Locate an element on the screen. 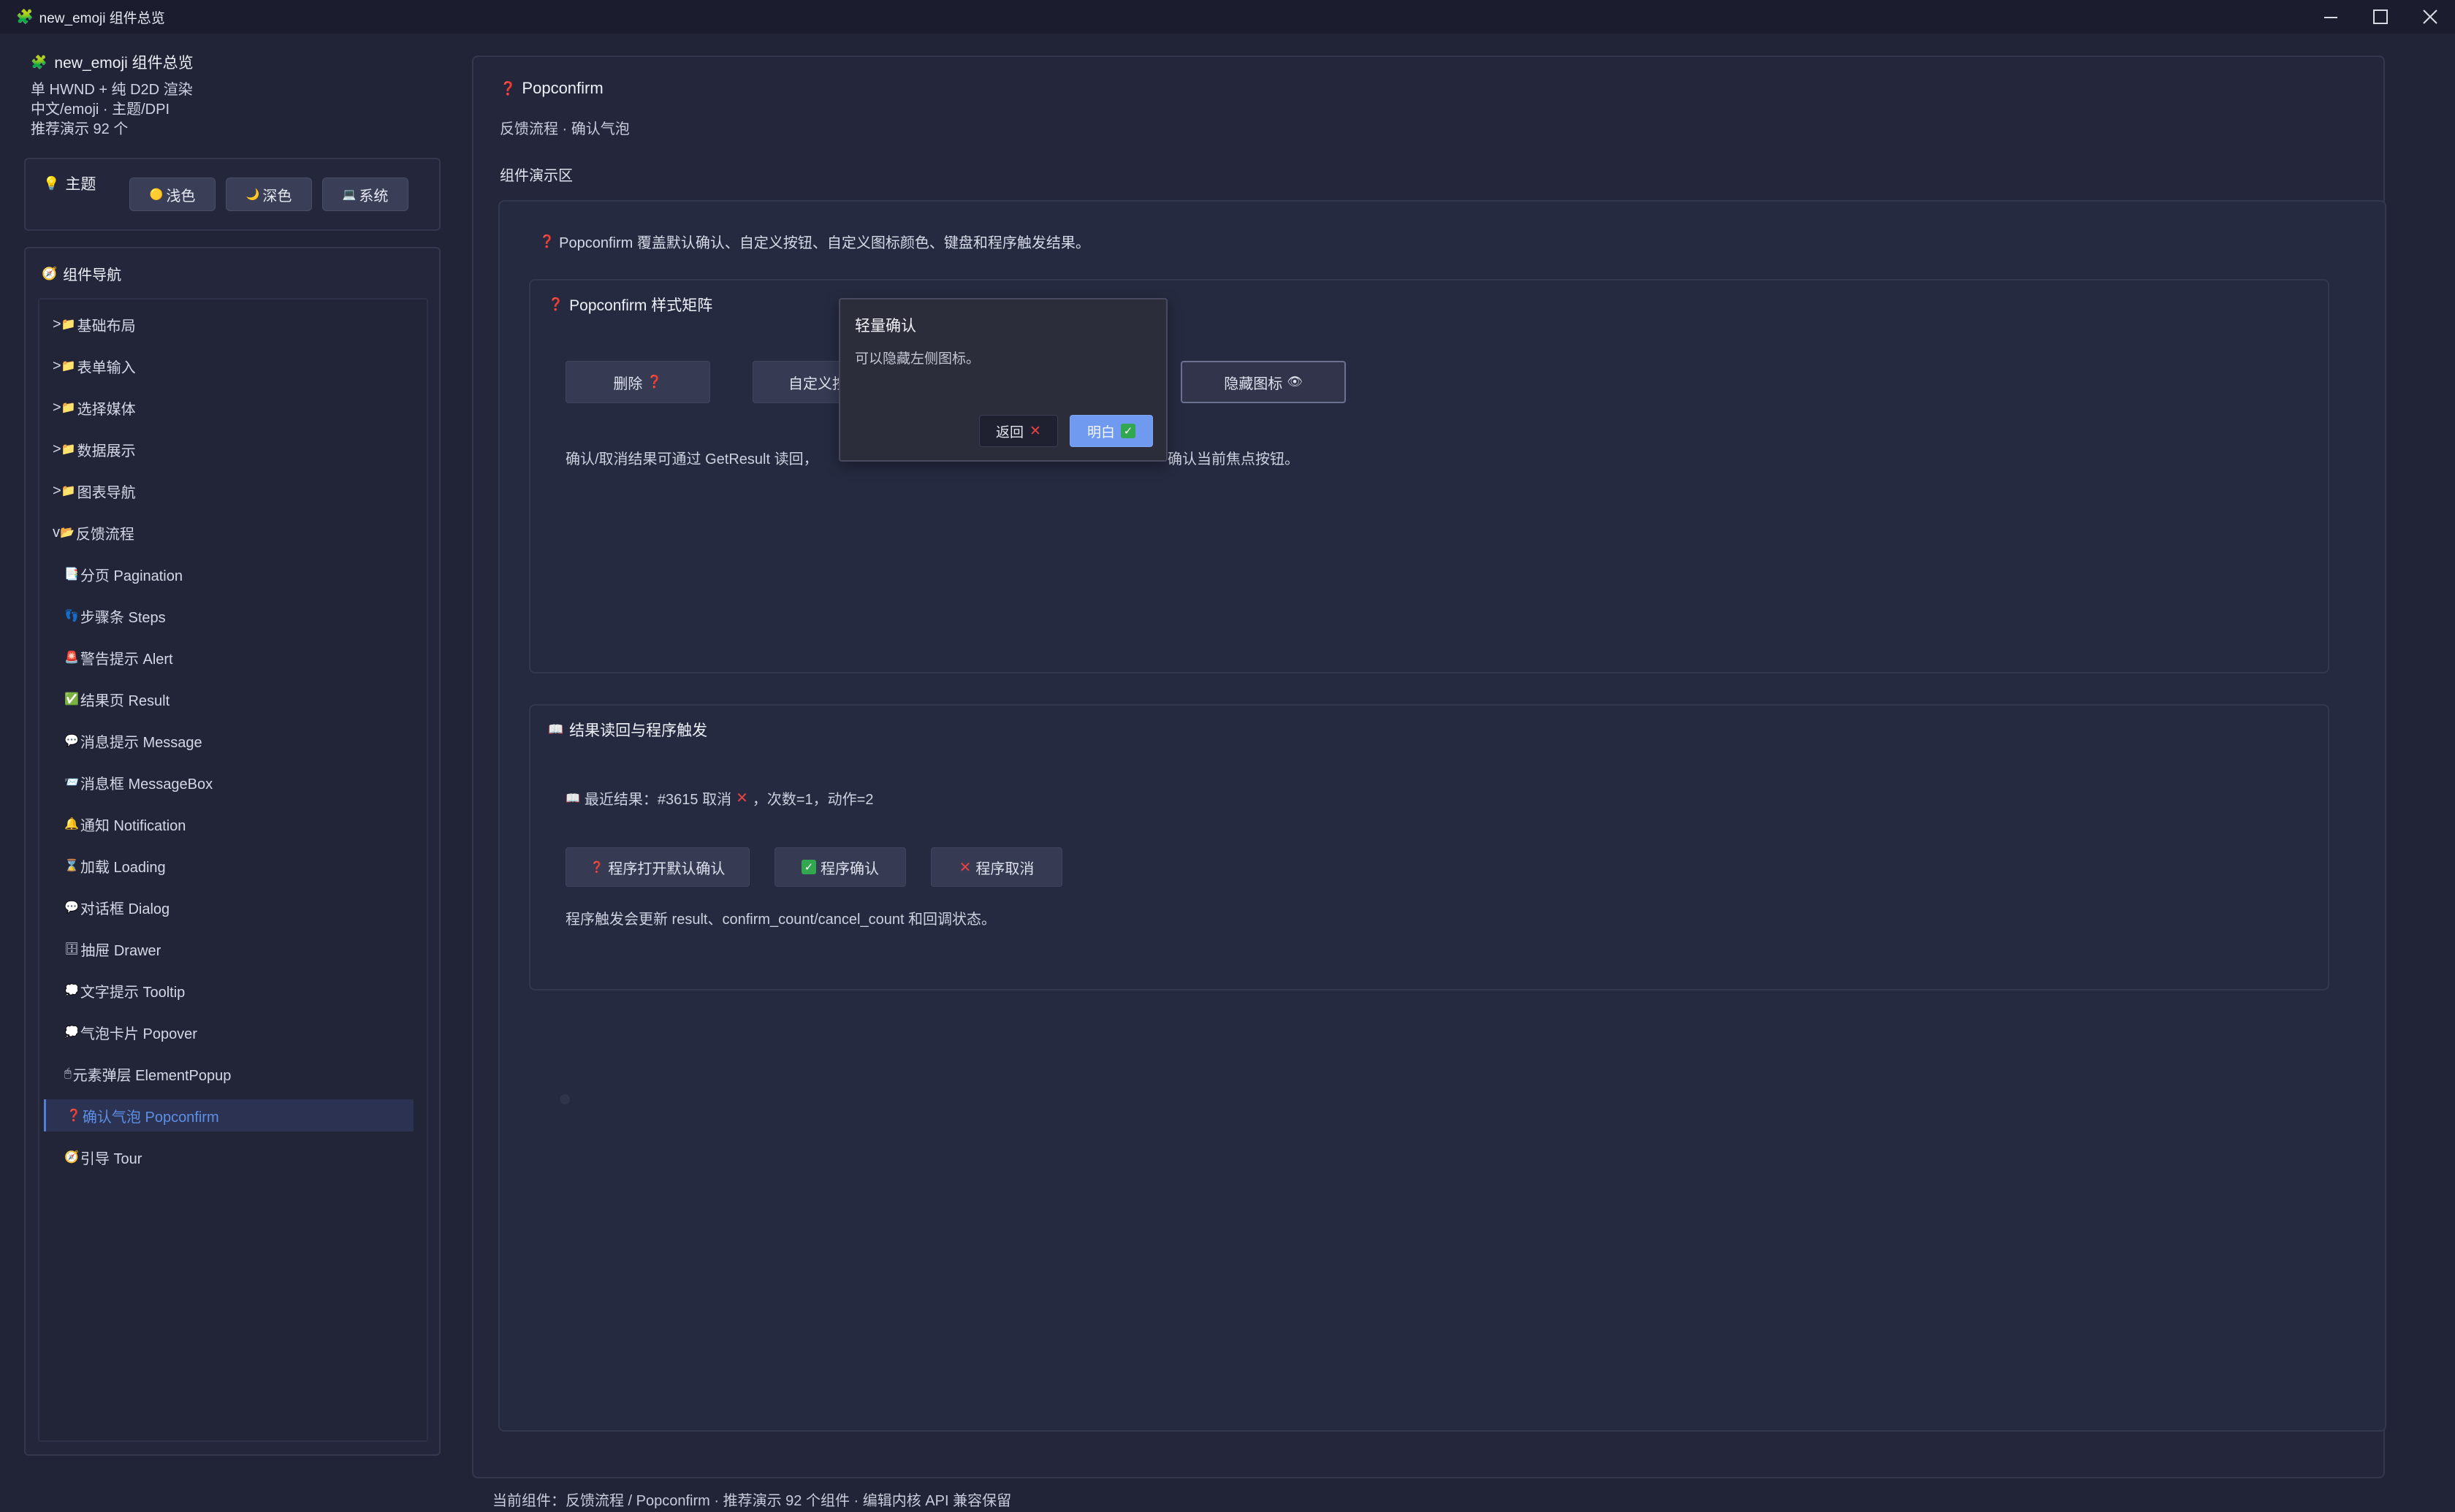  nav-item: ❓ 确认气泡 Popconfirm is located at coordinates (229, 1115).